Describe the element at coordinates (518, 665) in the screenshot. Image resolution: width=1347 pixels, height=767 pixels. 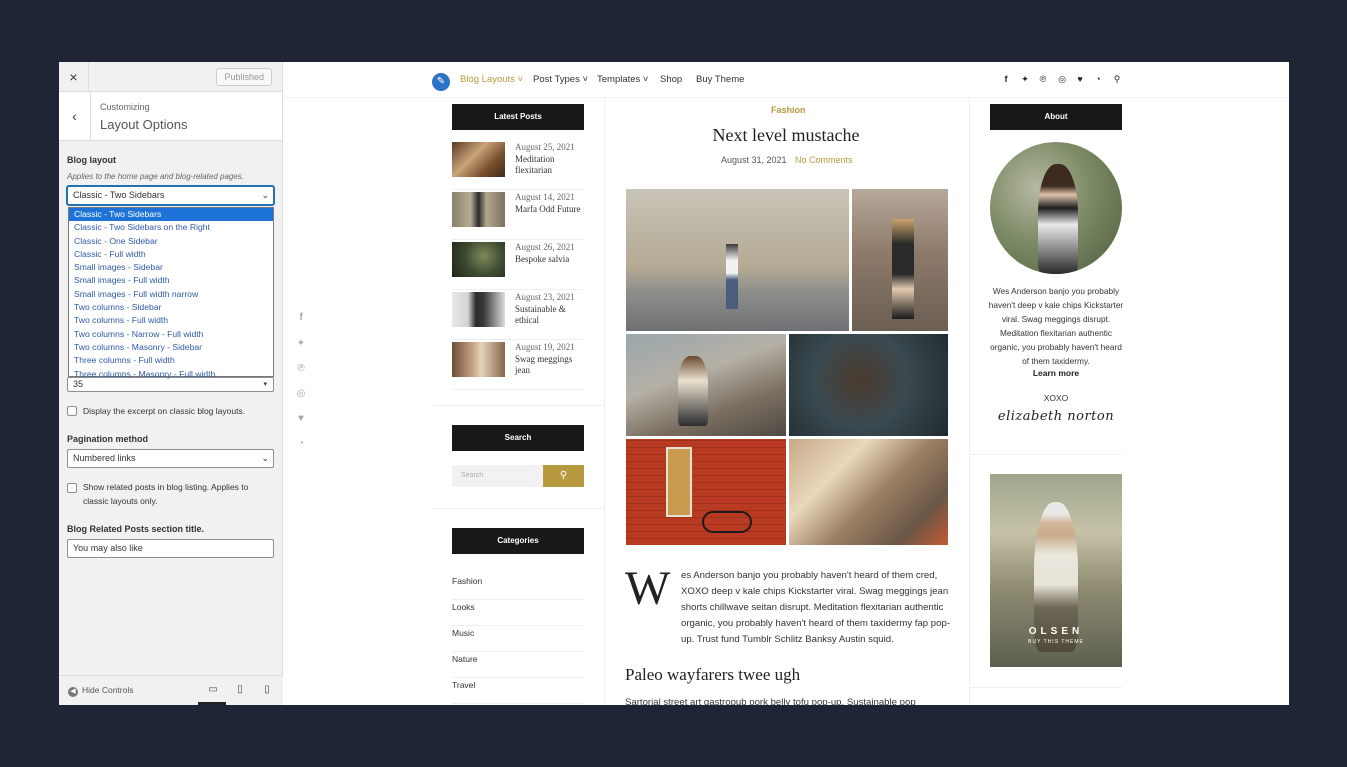
I see `category-link: Nature` at that location.